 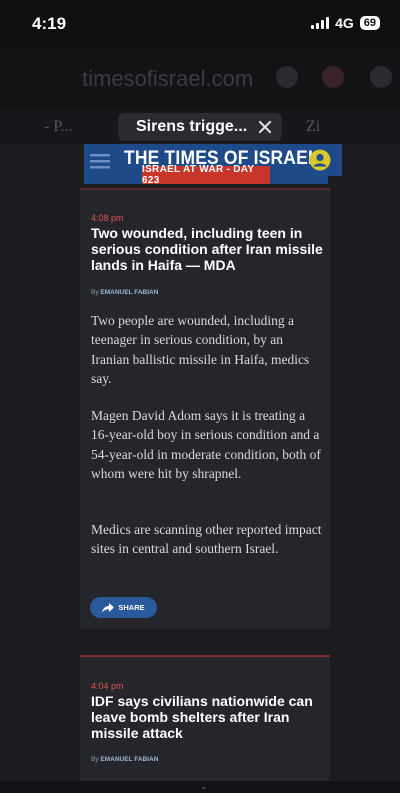 What do you see at coordinates (204, 786) in the screenshot?
I see `toolbar-chevron-icon: ⌄` at bounding box center [204, 786].